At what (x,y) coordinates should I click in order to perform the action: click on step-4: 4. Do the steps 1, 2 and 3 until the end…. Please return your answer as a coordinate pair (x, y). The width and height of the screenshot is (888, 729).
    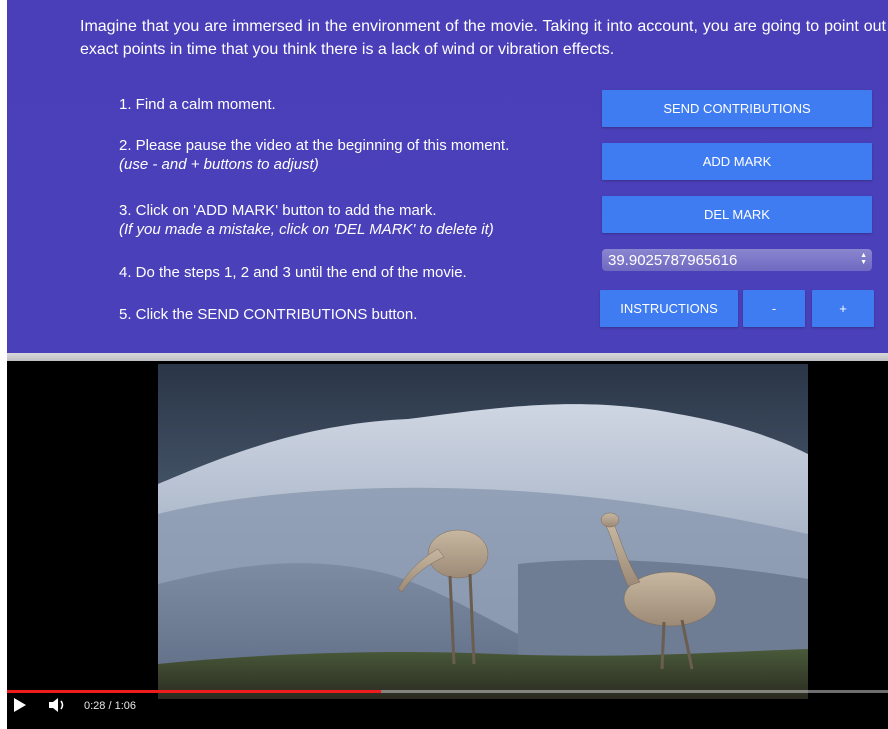
    Looking at the image, I should click on (293, 272).